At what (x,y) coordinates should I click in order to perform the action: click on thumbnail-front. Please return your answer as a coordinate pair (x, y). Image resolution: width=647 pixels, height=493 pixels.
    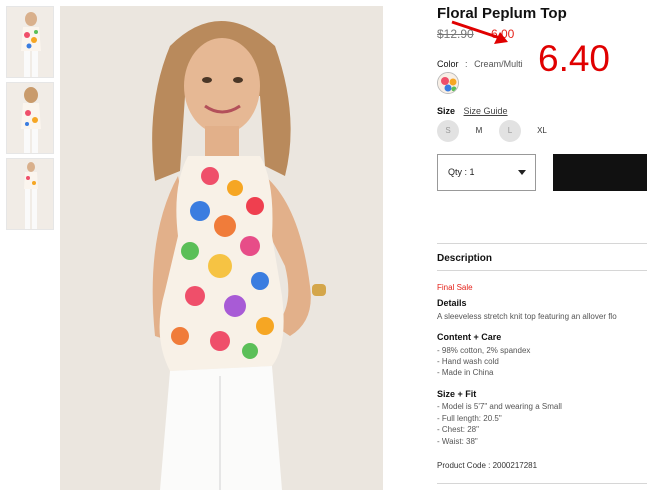
    Looking at the image, I should click on (30, 42).